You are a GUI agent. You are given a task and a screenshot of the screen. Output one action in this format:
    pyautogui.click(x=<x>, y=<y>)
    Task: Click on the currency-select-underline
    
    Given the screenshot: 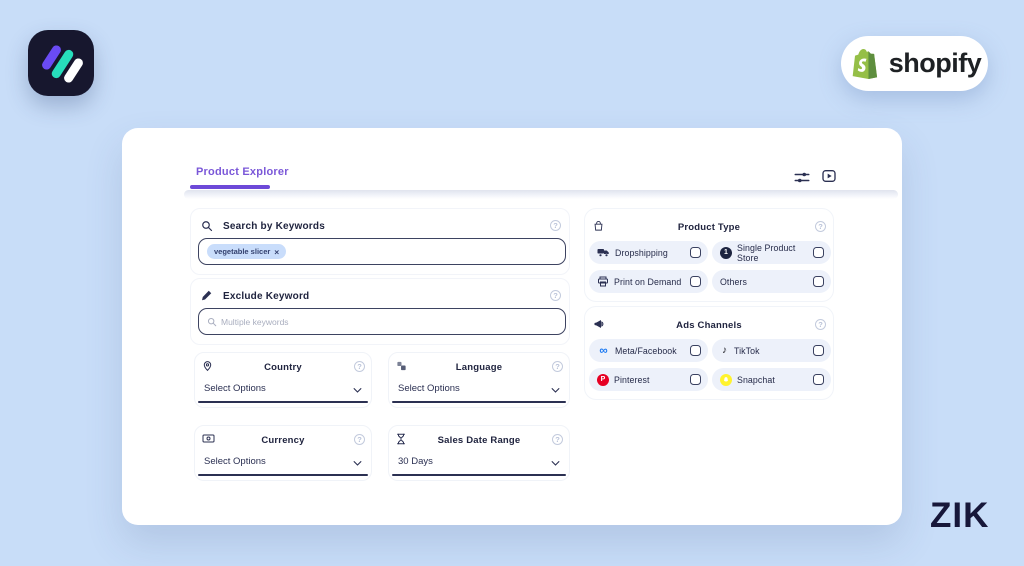 What is the action you would take?
    pyautogui.click(x=283, y=475)
    